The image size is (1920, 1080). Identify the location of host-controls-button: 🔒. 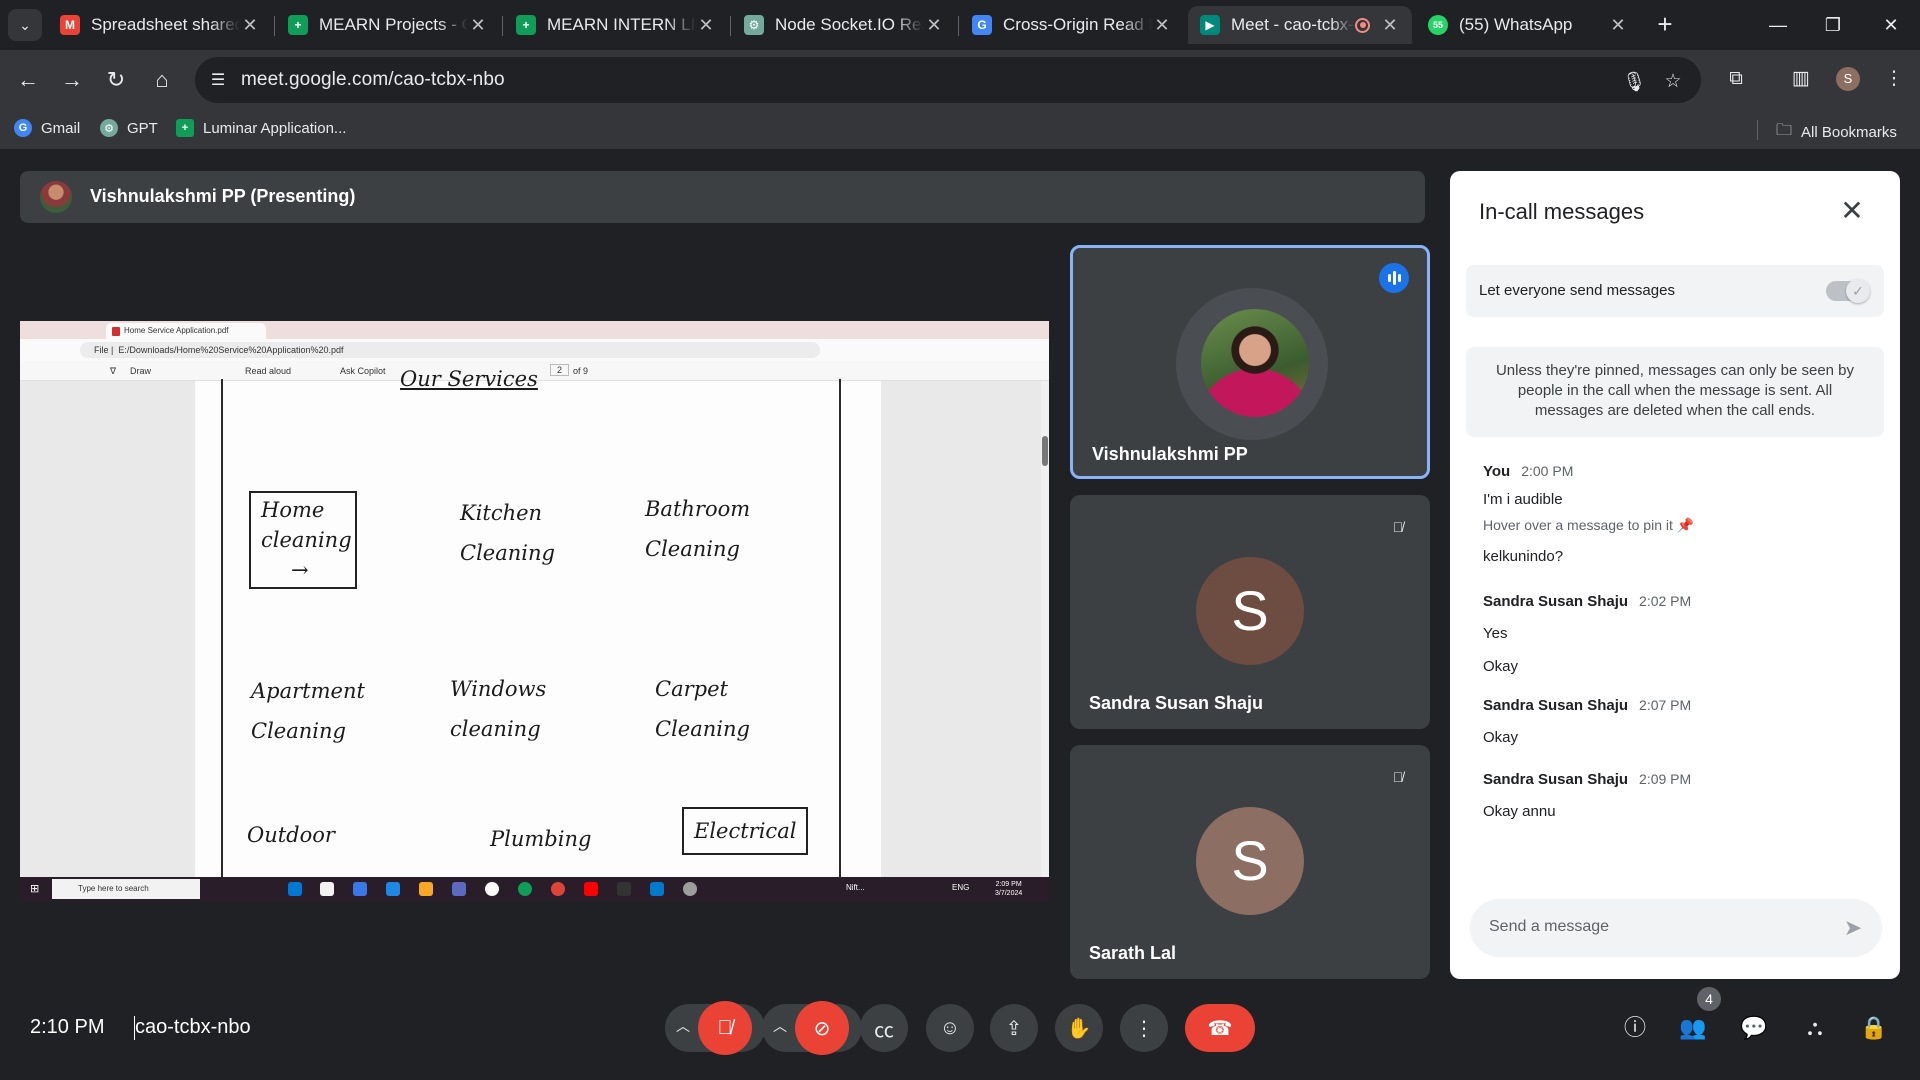
(1874, 1028).